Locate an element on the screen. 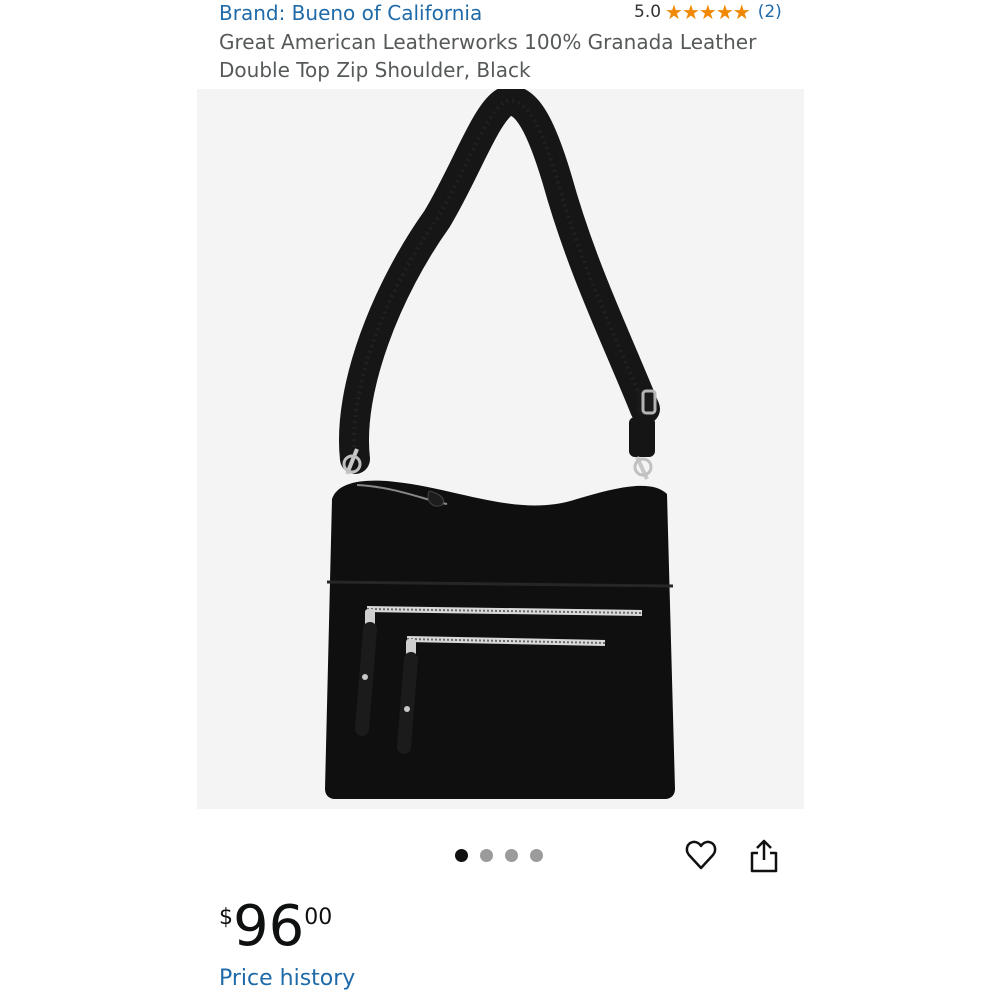  pagination-dot-active is located at coordinates (461, 855).